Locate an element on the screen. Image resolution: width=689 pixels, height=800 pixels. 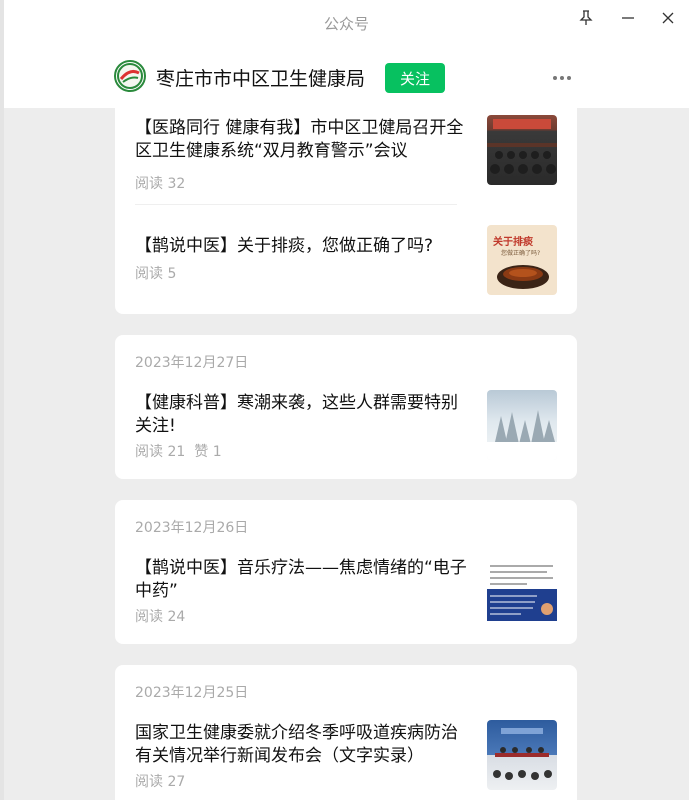
card-date: 2023年12月26日 is located at coordinates (192, 528).